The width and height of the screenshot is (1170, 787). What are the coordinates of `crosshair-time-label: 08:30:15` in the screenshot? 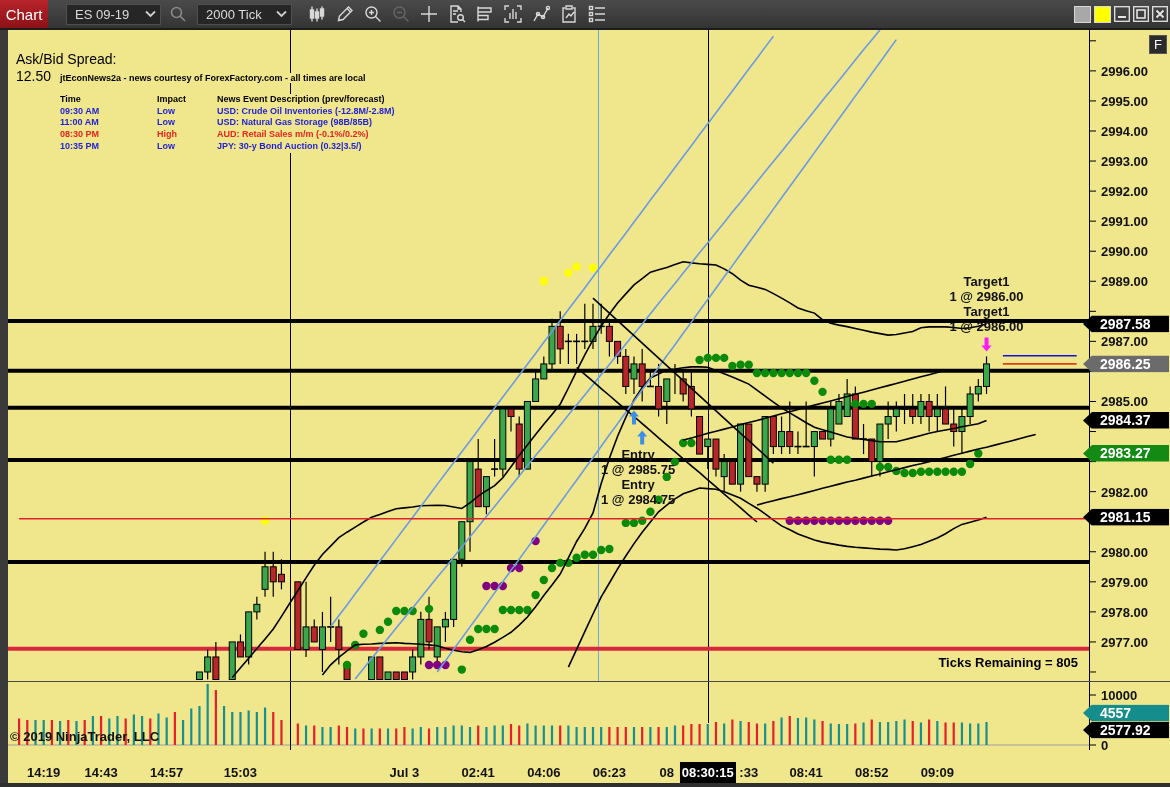 It's located at (707, 772).